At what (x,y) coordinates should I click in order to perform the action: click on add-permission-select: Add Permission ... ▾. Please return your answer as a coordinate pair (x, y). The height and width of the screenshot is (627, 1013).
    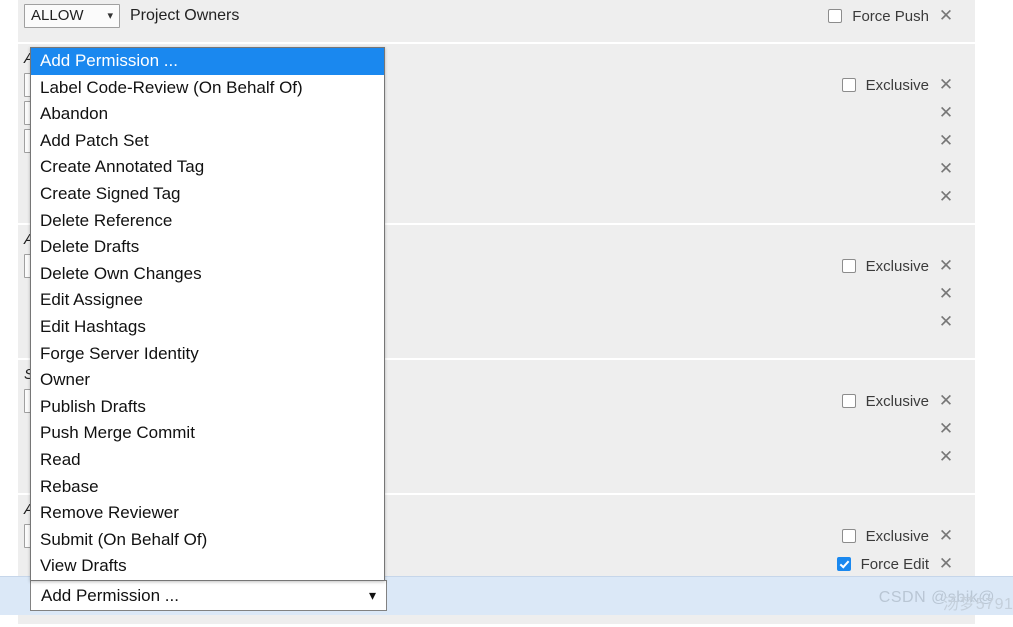
    Looking at the image, I should click on (208, 595).